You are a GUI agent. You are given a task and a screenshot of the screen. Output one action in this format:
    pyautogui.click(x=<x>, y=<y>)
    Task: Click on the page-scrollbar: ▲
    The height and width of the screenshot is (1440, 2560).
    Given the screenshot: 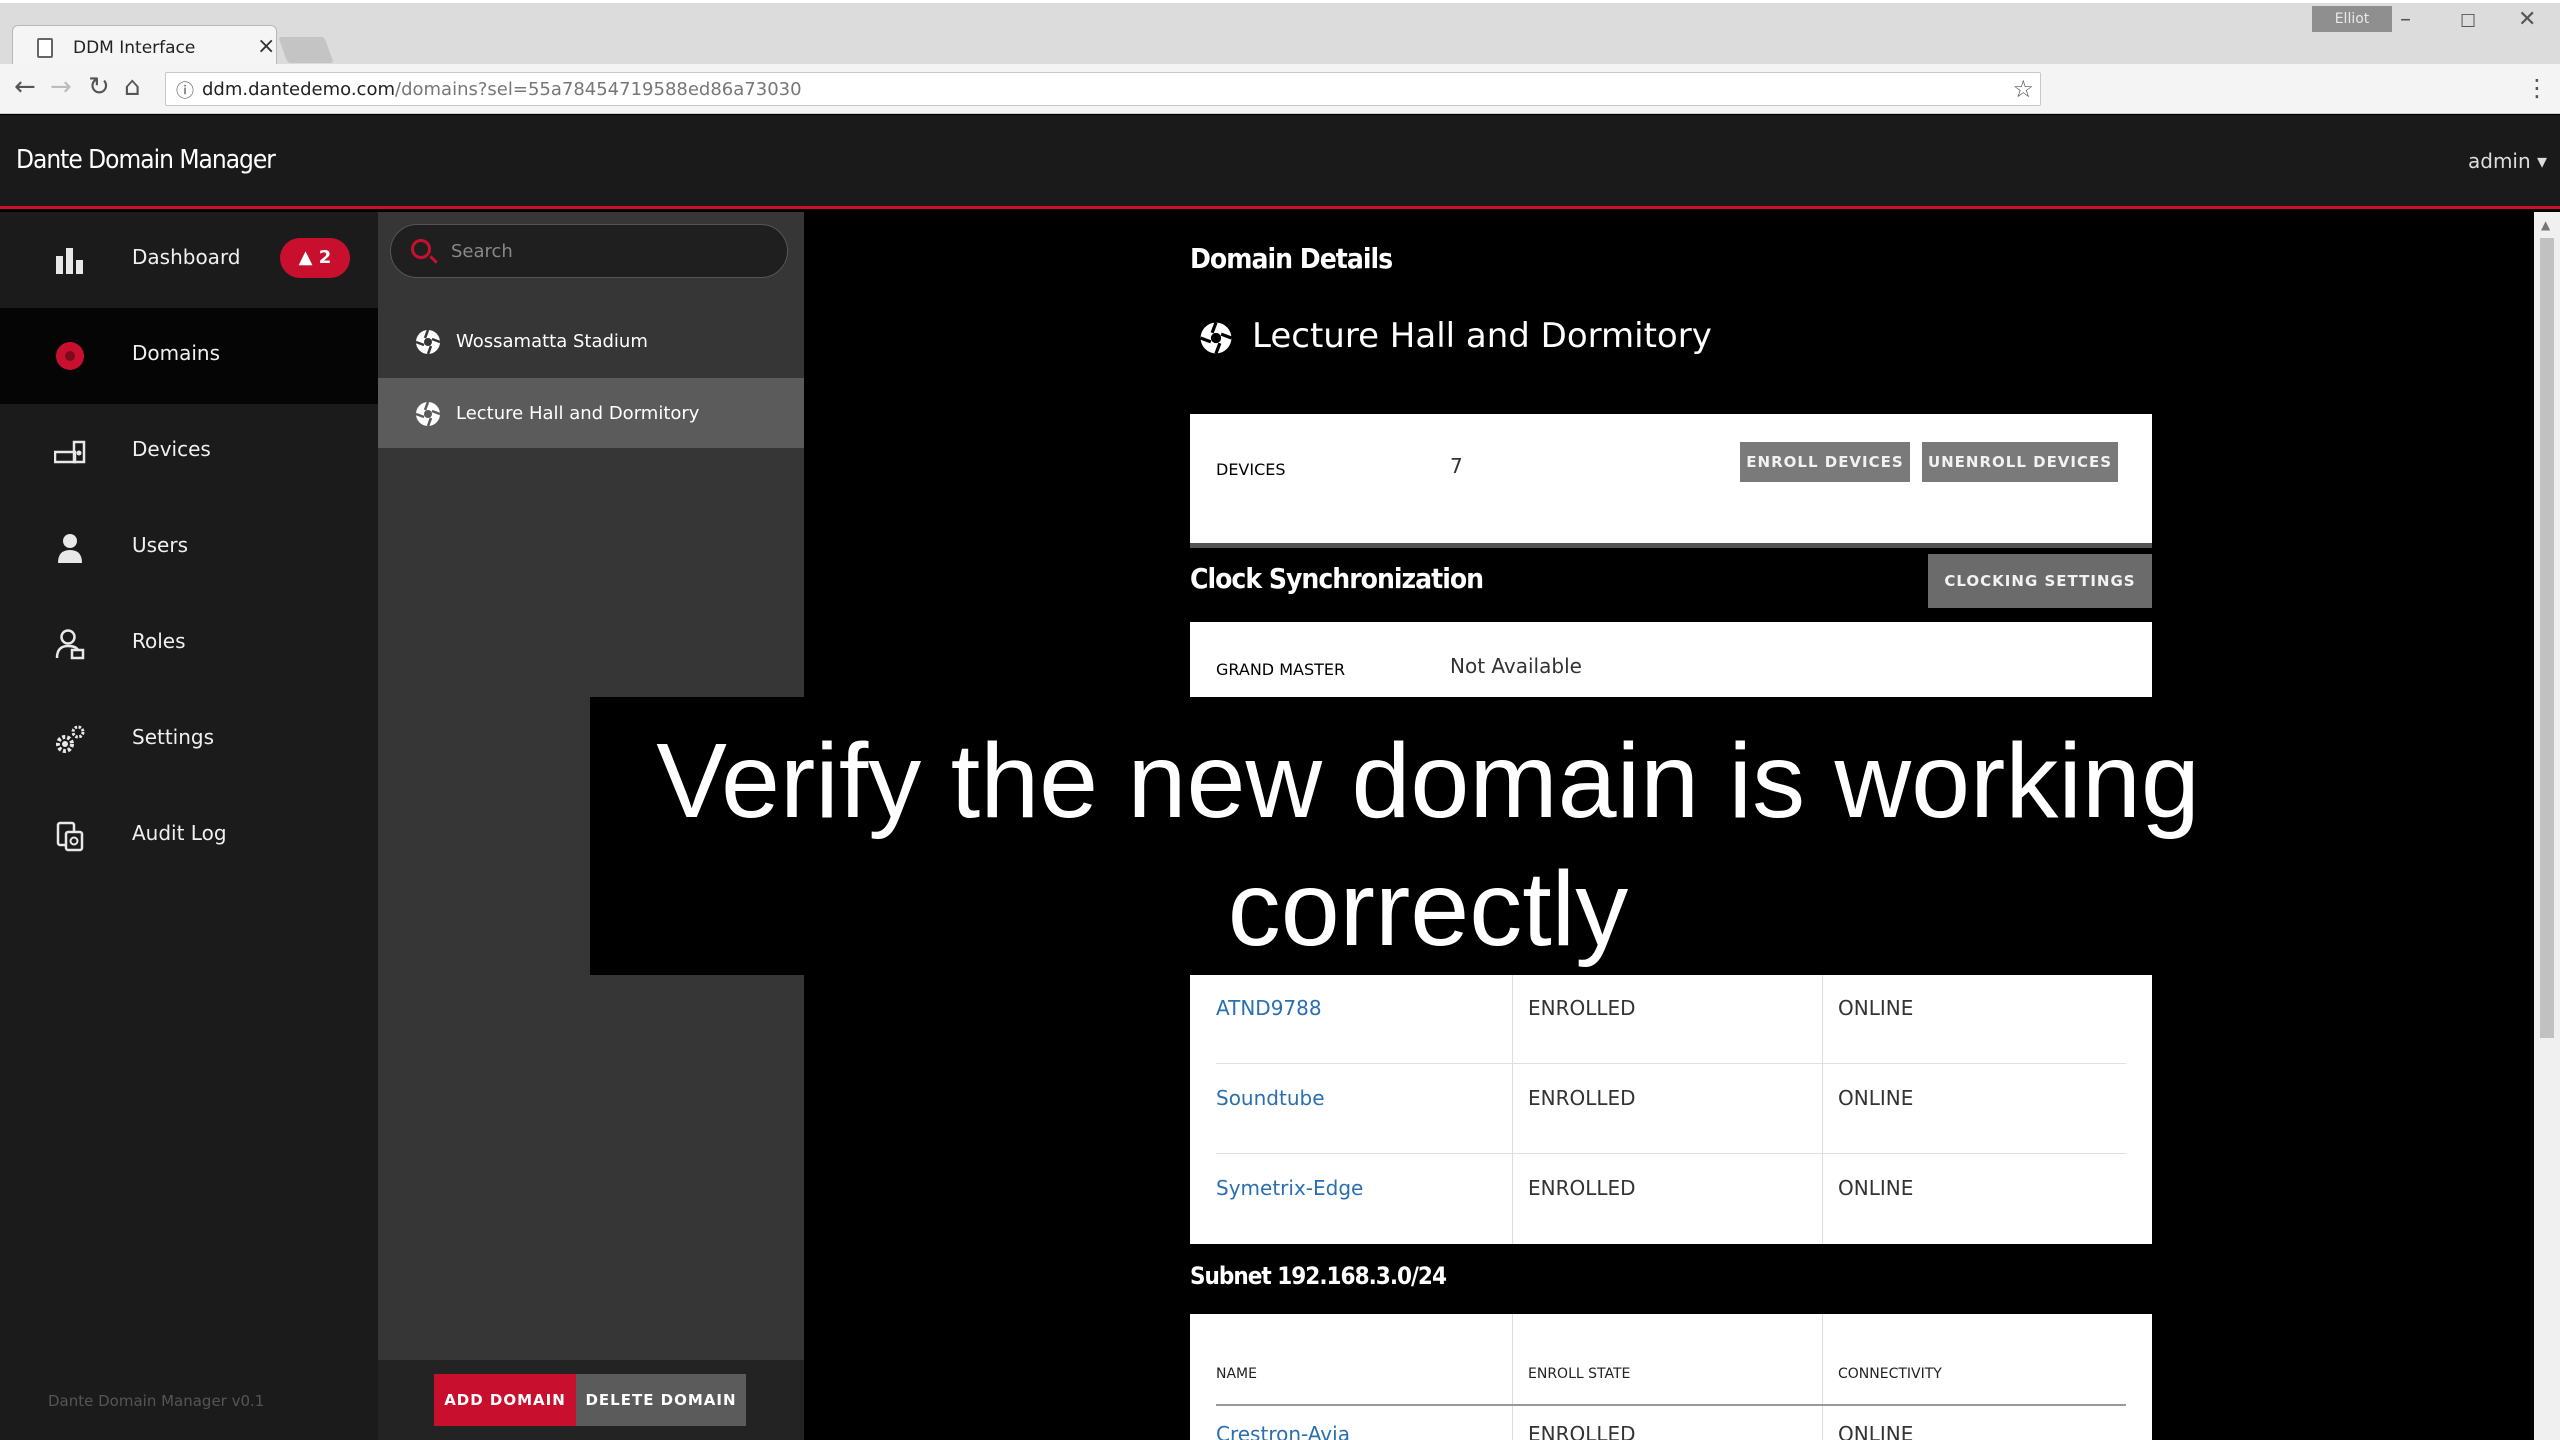 What is the action you would take?
    pyautogui.click(x=2547, y=826)
    